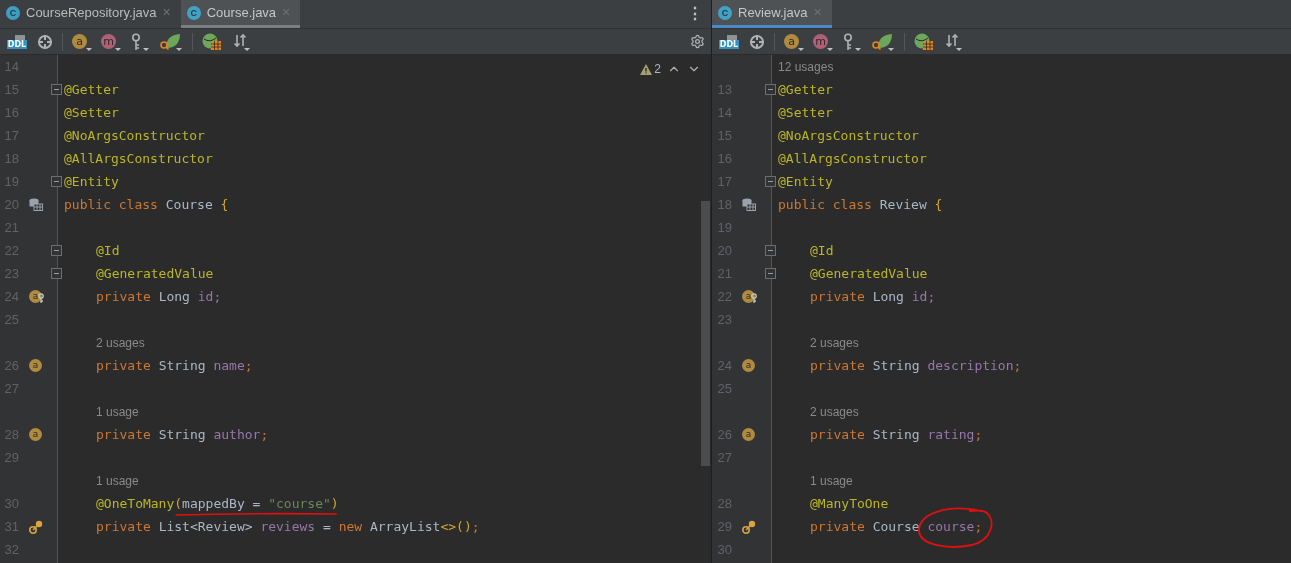 The image size is (1291, 563). Describe the element at coordinates (695, 14) in the screenshot. I see `more-menu-button: ⋮` at that location.